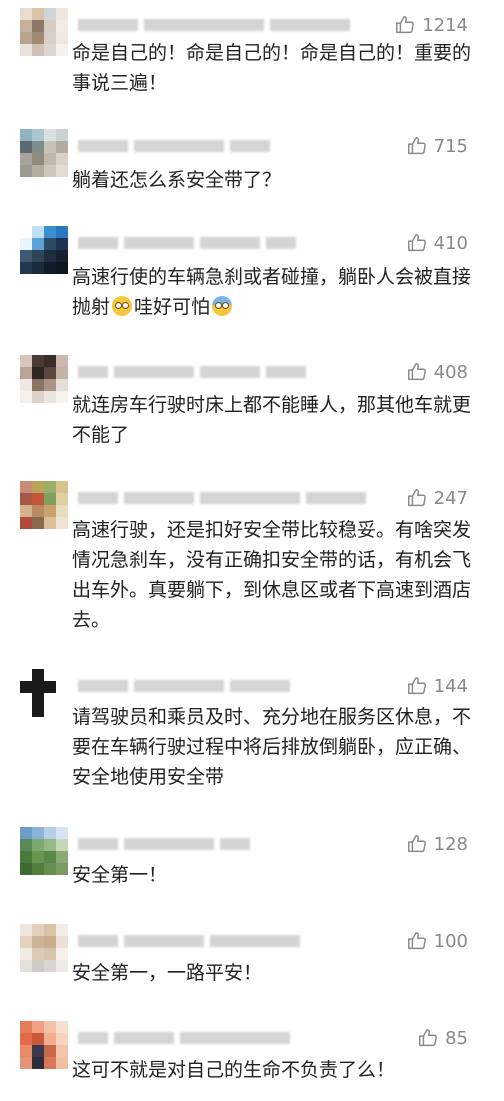  Describe the element at coordinates (445, 25) in the screenshot. I see `like-count: 1214` at that location.